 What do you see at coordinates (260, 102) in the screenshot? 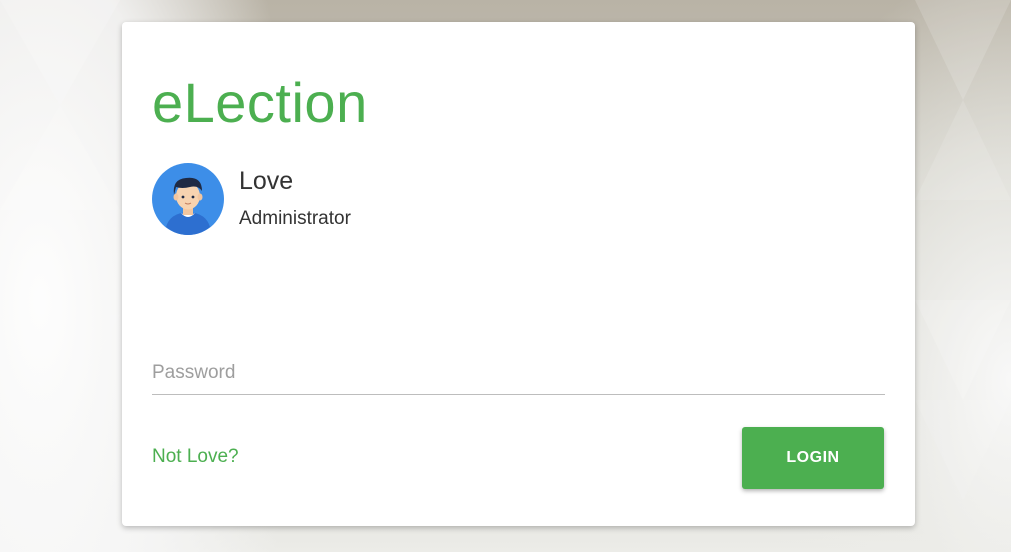
I see `app-title: eLection` at bounding box center [260, 102].